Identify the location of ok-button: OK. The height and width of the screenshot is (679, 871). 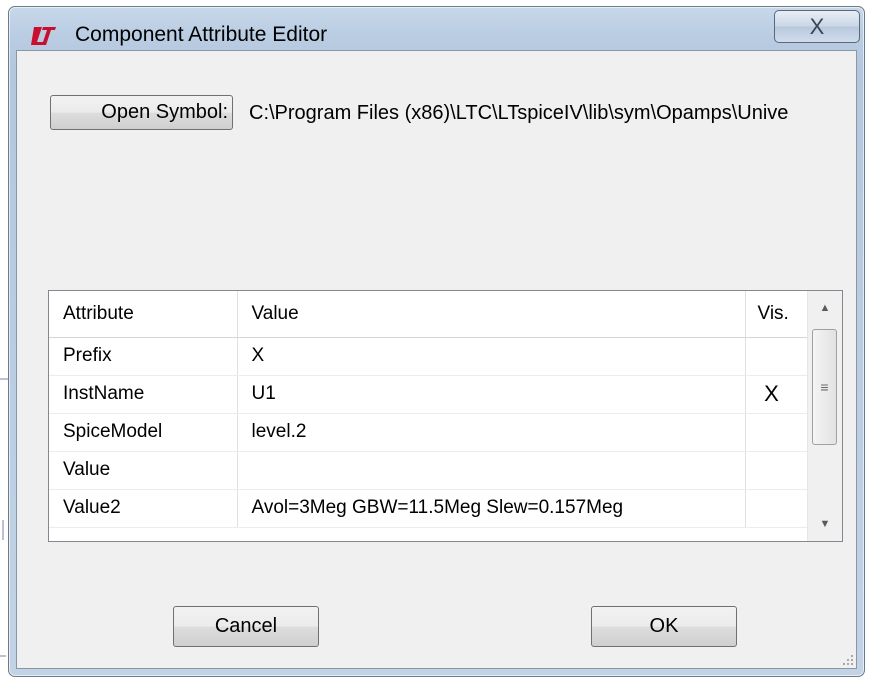
(664, 626).